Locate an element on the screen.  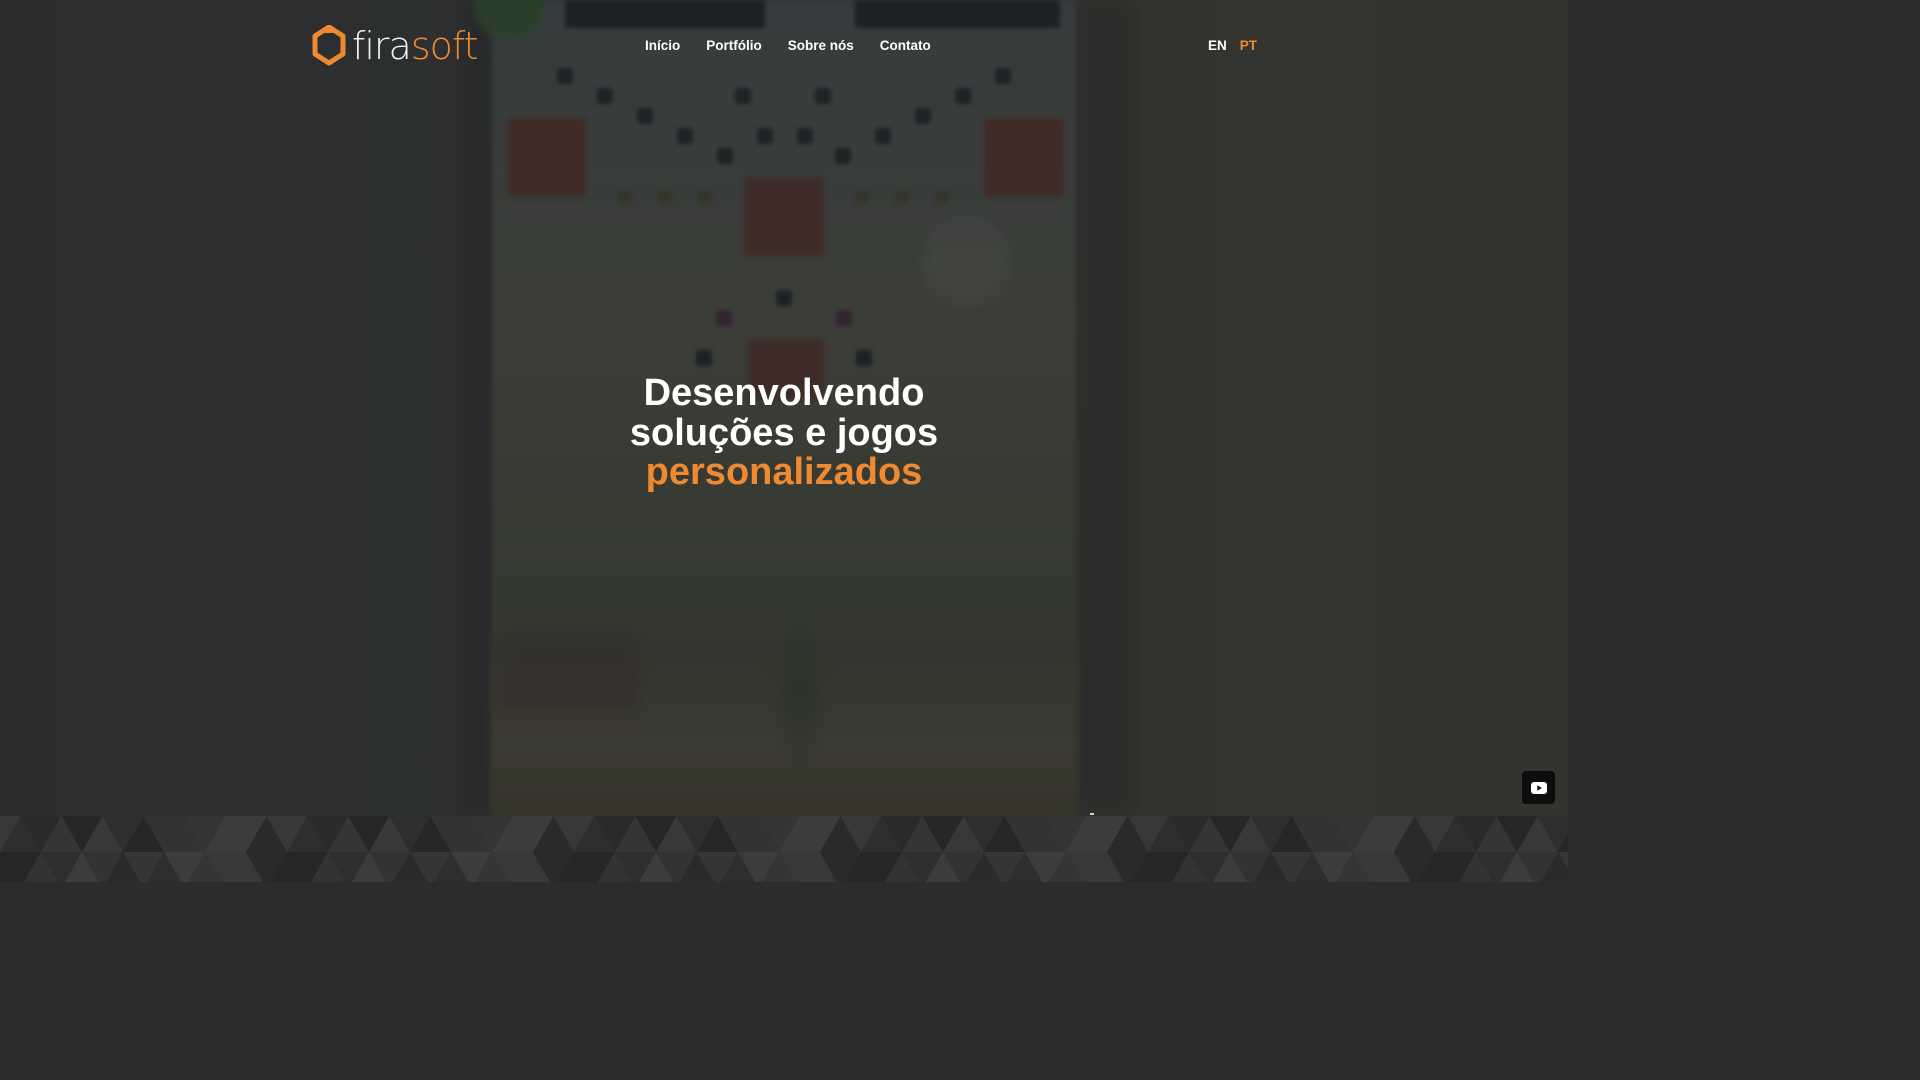
hero-headline-line2: soluções e jogos is located at coordinates (784, 432).